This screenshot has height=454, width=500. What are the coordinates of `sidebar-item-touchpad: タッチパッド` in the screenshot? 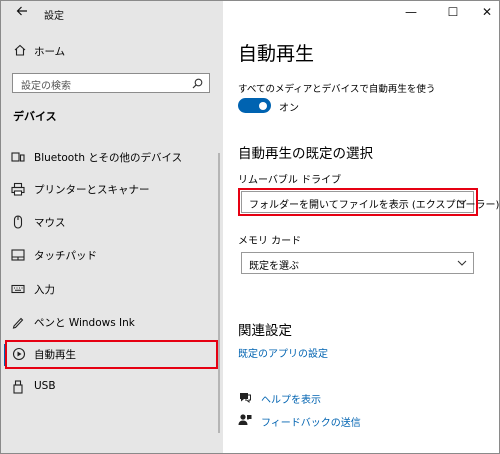 It's located at (112, 256).